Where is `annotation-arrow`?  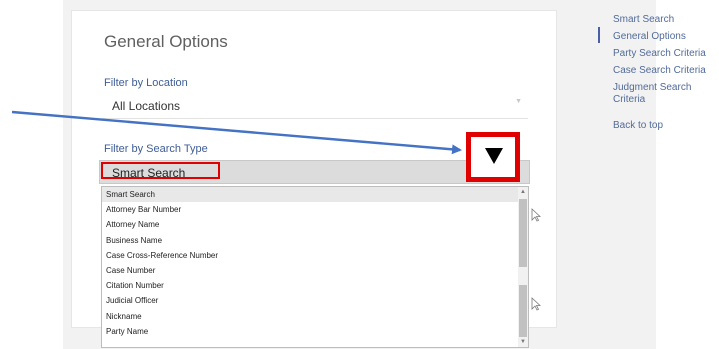 annotation-arrow is located at coordinates (236, 132).